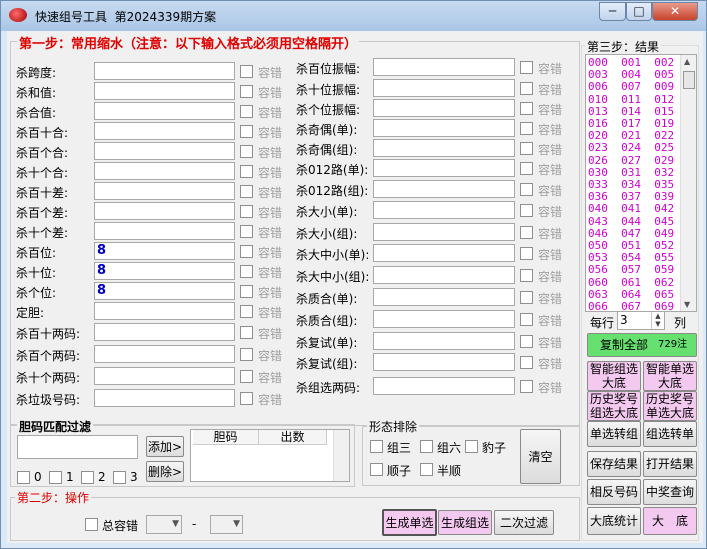 This screenshot has height=549, width=707. What do you see at coordinates (77, 447) in the screenshot?
I see `dan-input` at bounding box center [77, 447].